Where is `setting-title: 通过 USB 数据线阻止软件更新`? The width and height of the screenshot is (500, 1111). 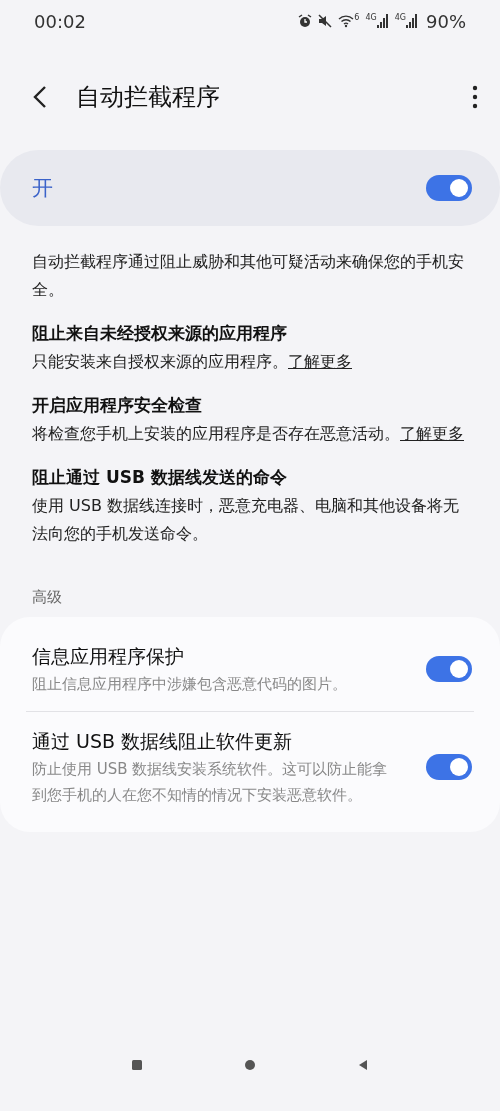 setting-title: 通过 USB 数据线阻止软件更新 is located at coordinates (163, 741).